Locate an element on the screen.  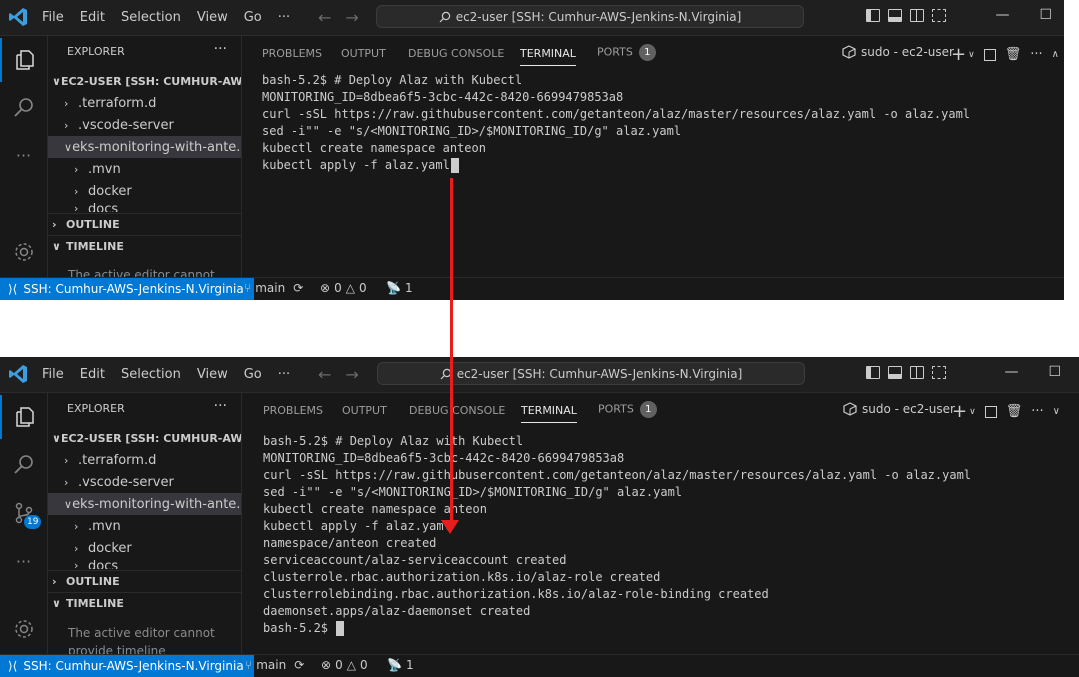
terminal-actions: + ∨ 🗑 ··· ∨ is located at coordinates (1006, 411).